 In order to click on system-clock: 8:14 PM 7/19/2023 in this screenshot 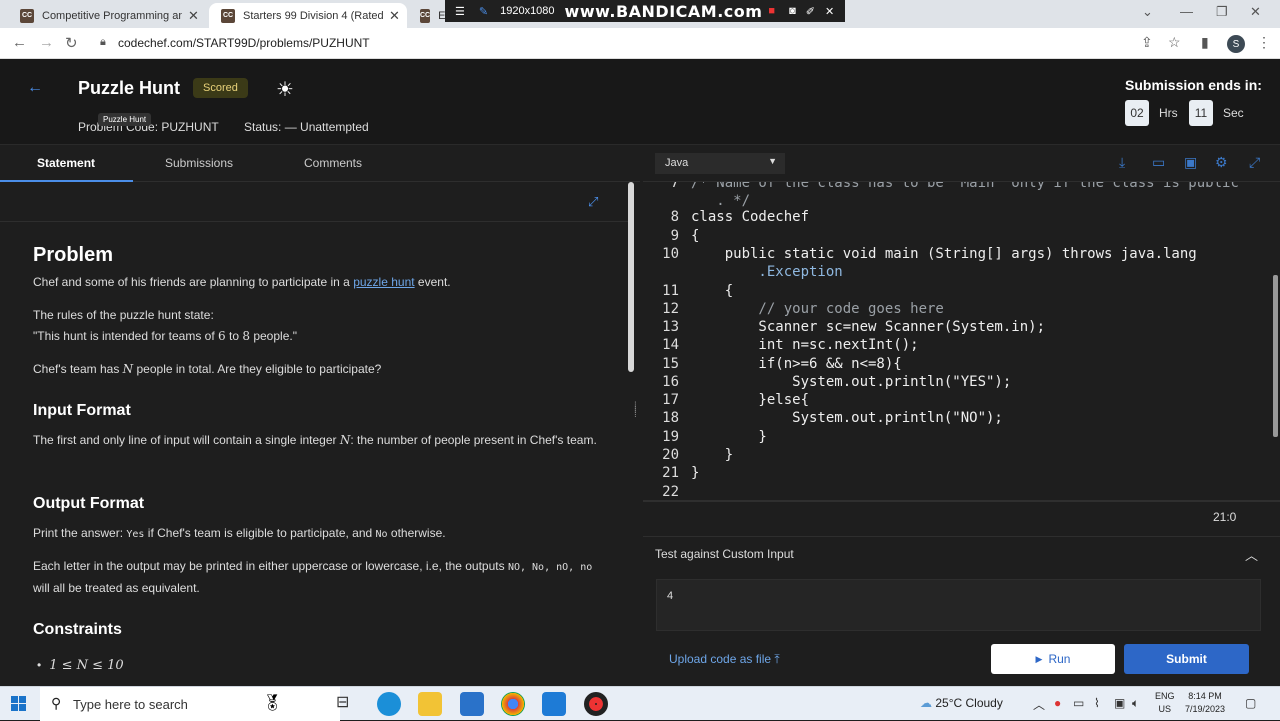, I will do `click(1205, 703)`.